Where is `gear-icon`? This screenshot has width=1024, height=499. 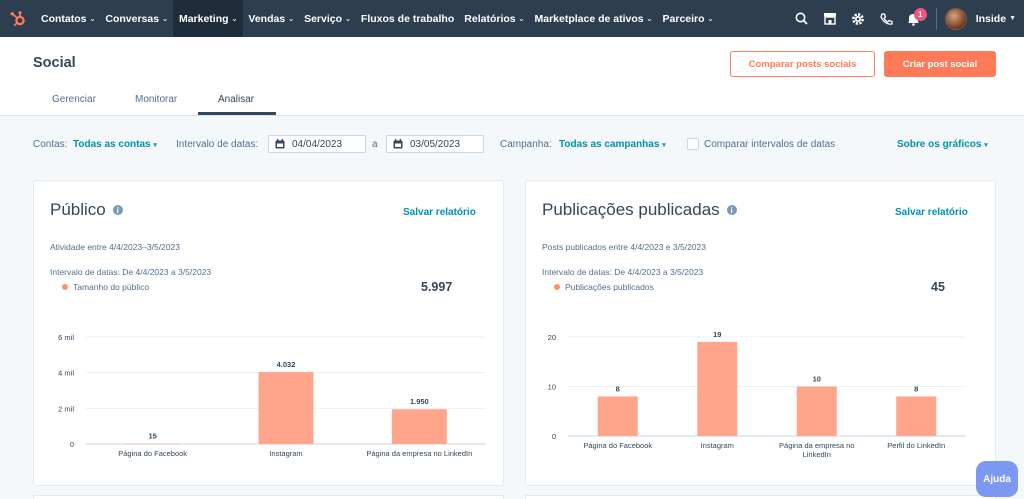 gear-icon is located at coordinates (858, 18).